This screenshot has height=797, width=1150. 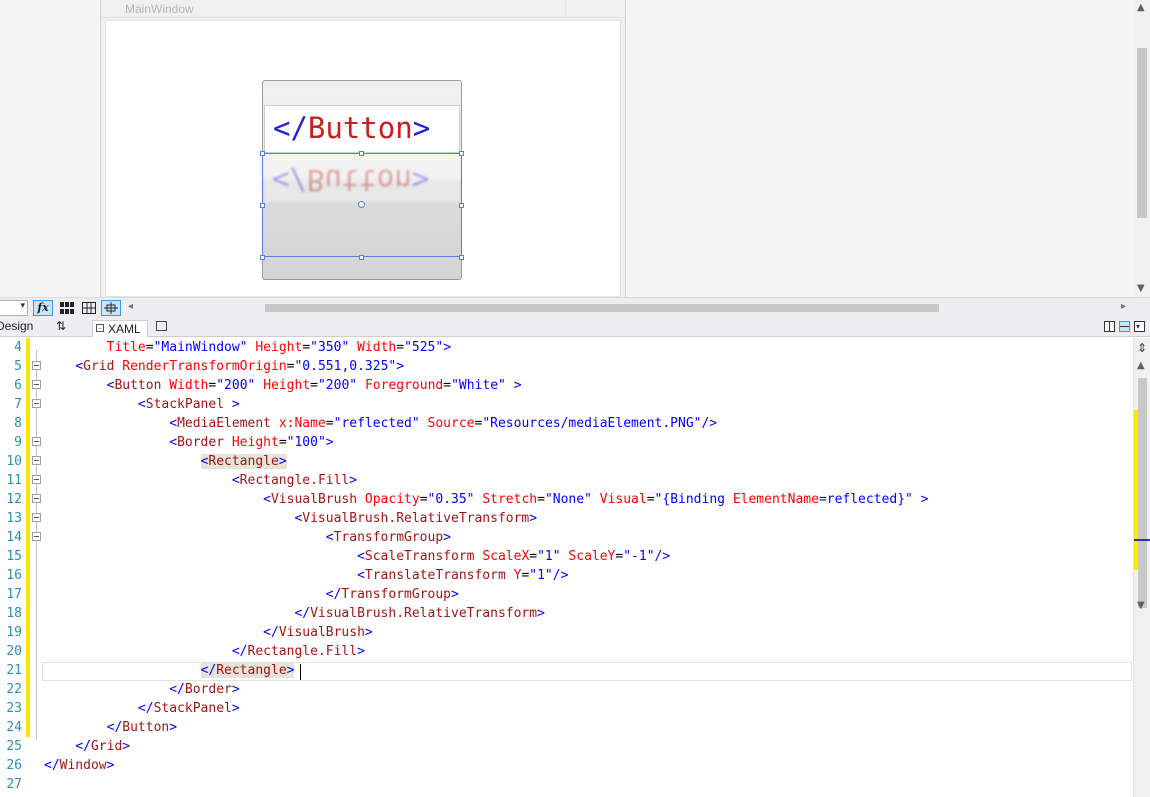 I want to click on line-number: 10, so click(x=14, y=461).